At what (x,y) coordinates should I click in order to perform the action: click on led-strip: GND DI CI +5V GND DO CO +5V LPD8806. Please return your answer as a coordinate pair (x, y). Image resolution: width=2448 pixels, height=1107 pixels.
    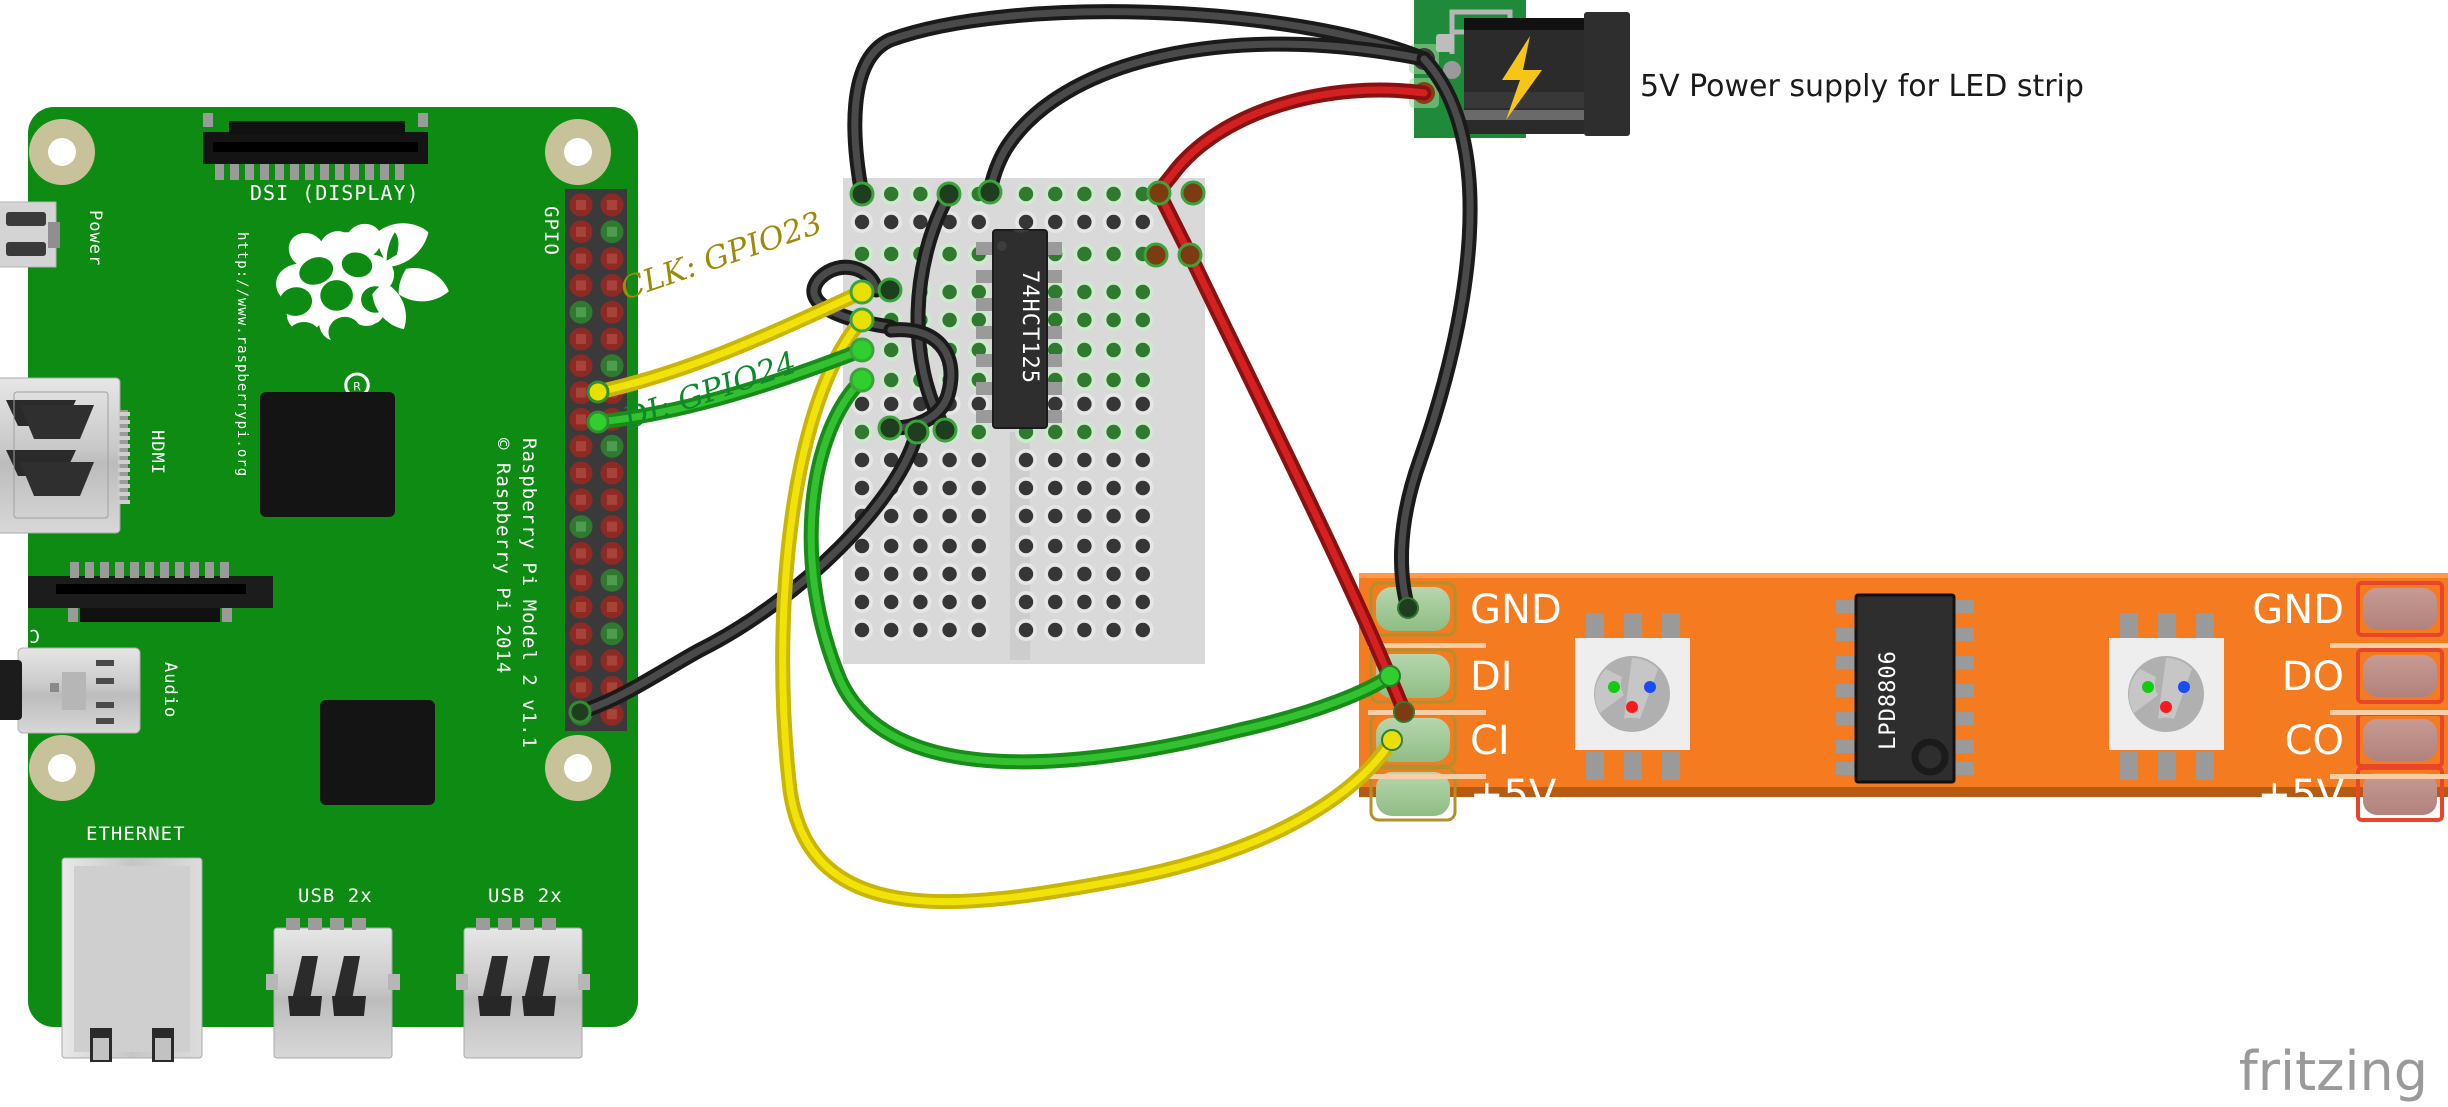
    Looking at the image, I should click on (1903, 697).